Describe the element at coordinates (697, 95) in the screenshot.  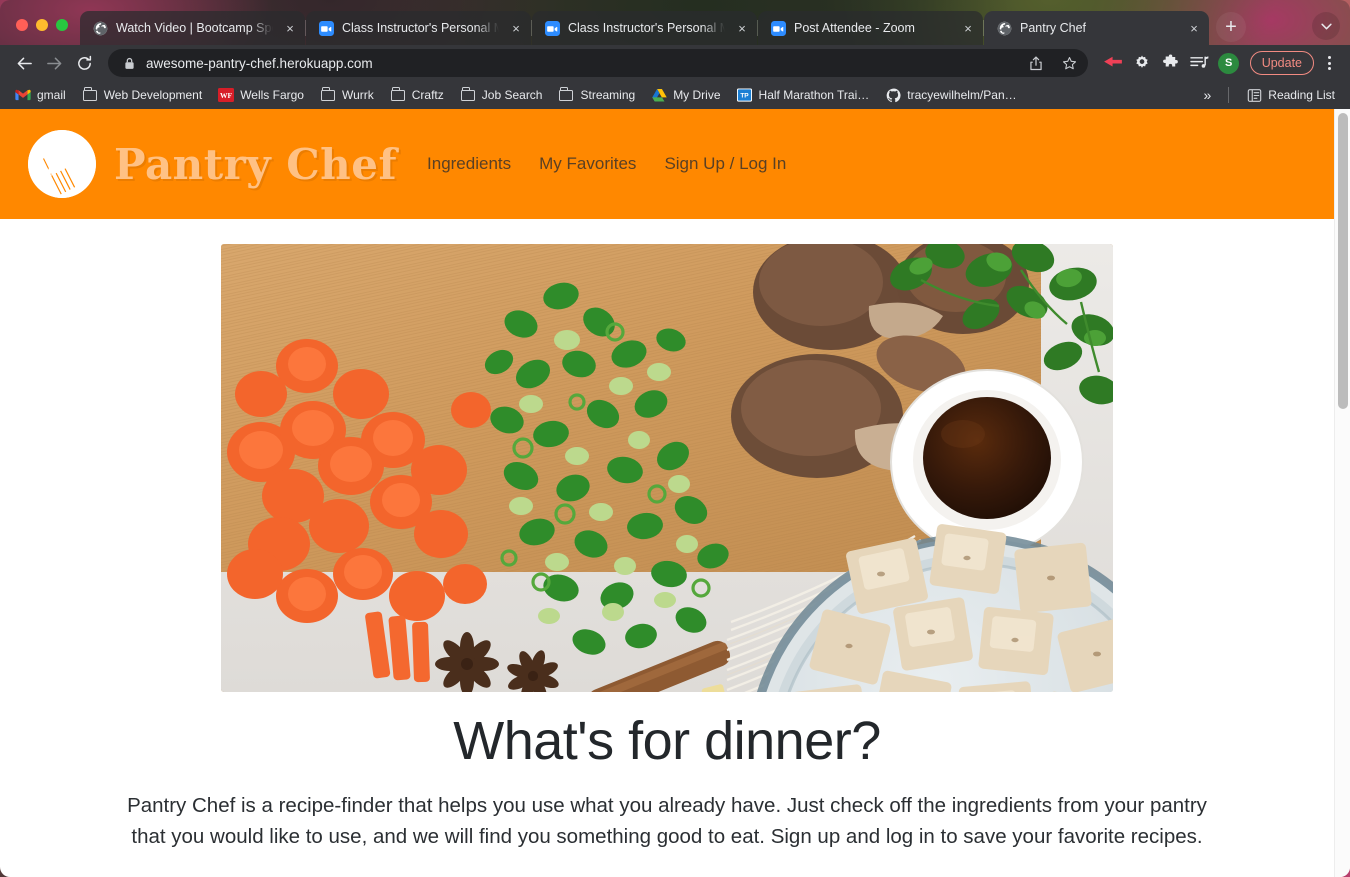
I see `bookmark-label: My Drive` at that location.